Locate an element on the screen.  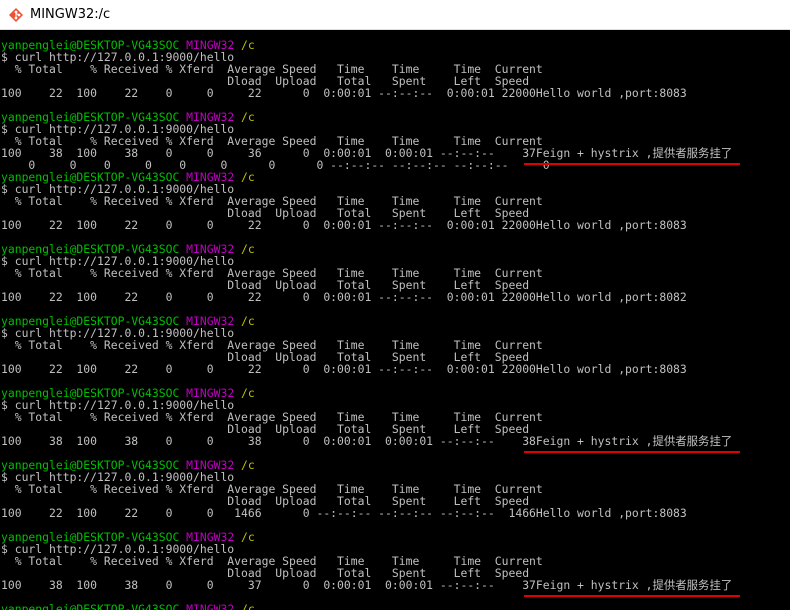
prompt-system: MINGW32 is located at coordinates (210, 606).